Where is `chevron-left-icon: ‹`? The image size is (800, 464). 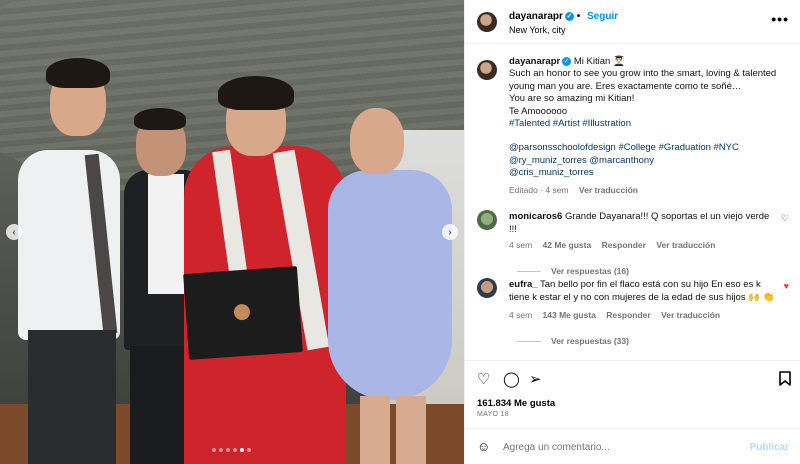 chevron-left-icon: ‹ is located at coordinates (14, 232).